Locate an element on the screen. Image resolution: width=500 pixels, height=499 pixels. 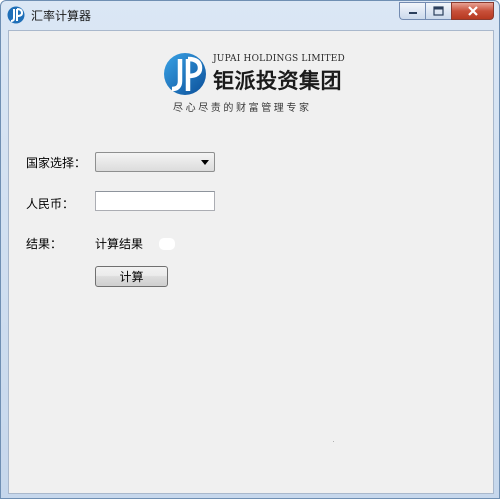
chevron-down-icon is located at coordinates (205, 162).